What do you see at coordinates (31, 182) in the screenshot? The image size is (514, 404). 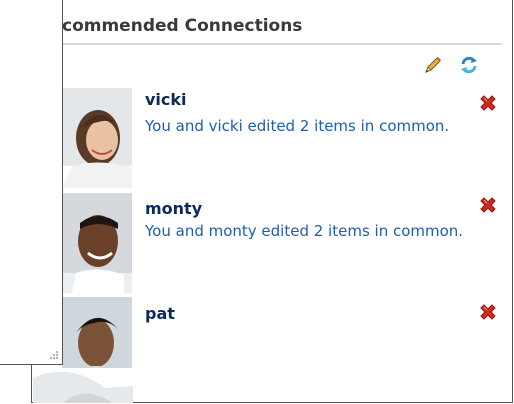 I see `overlapping-window` at bounding box center [31, 182].